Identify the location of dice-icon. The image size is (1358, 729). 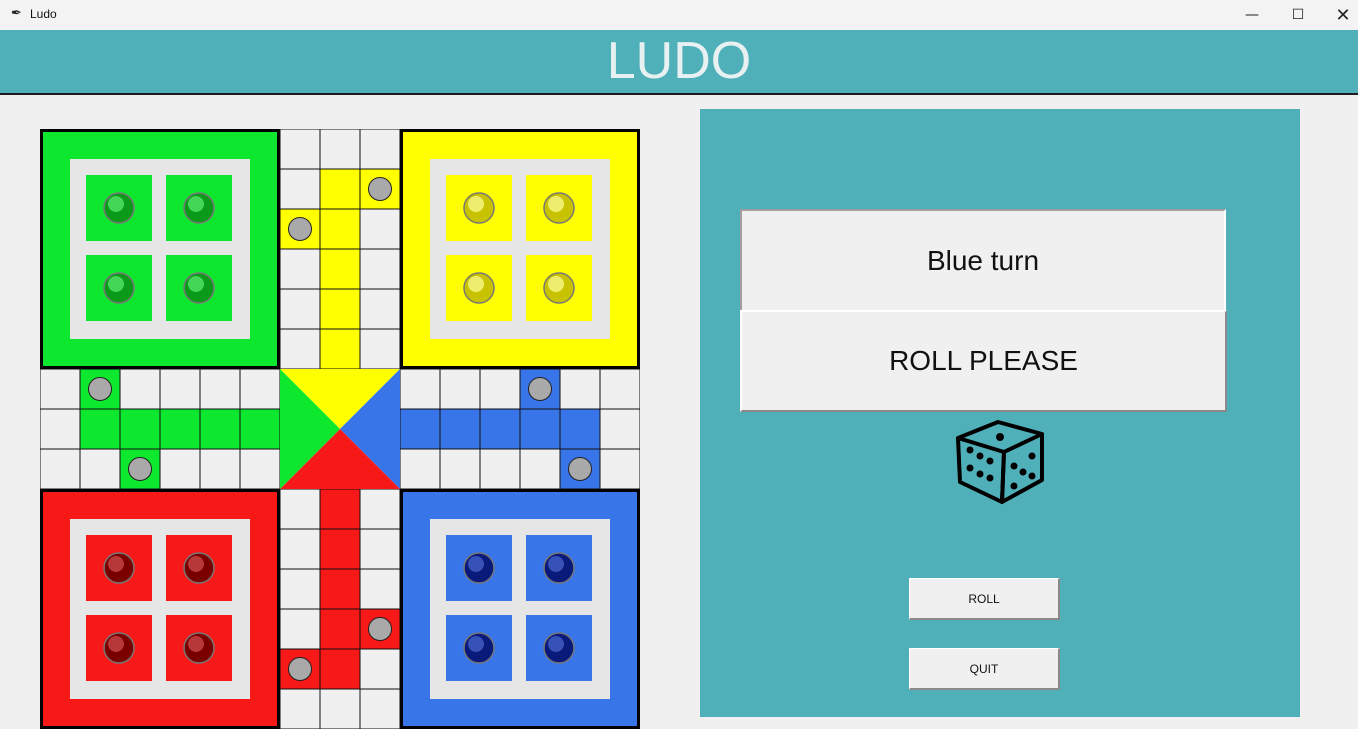
(1002, 460).